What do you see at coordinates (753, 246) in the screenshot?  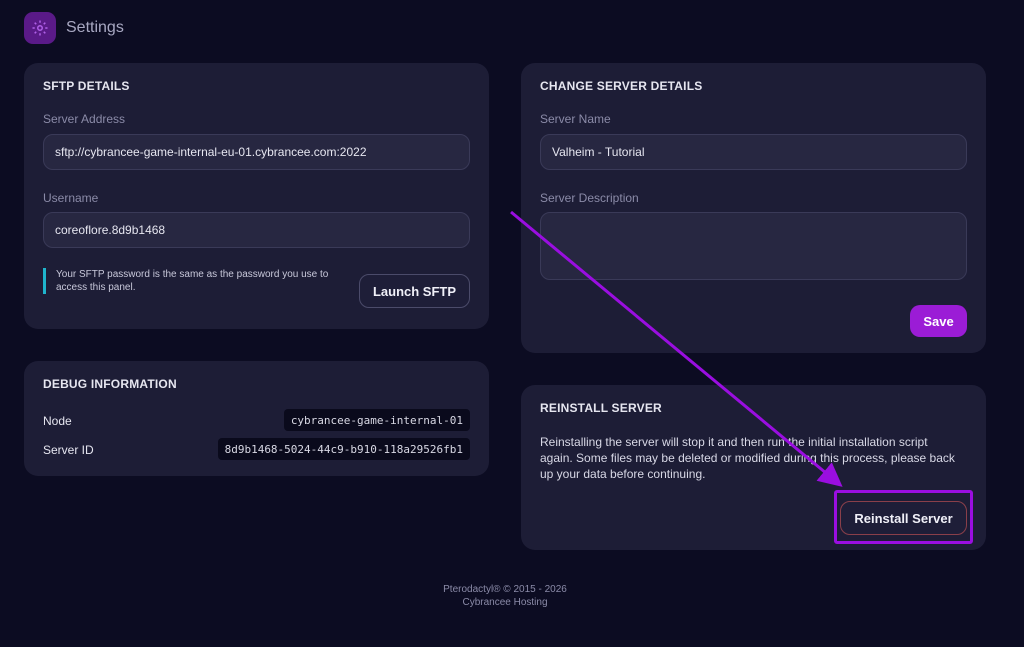 I see `server-description-field` at bounding box center [753, 246].